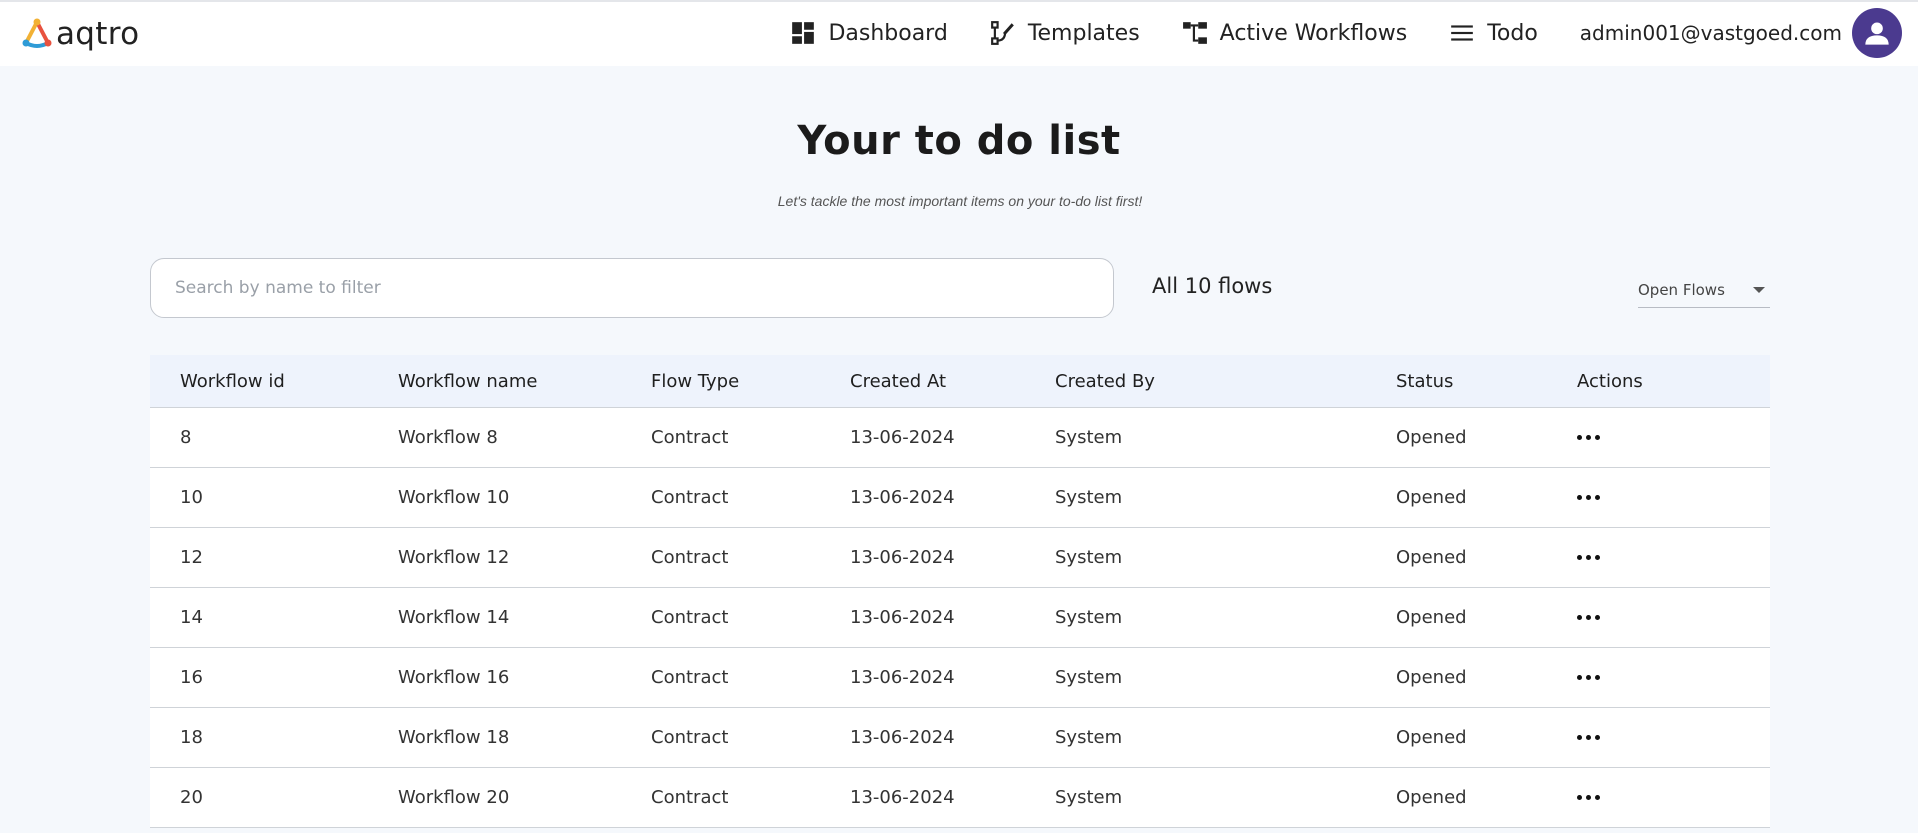 Image resolution: width=1918 pixels, height=833 pixels. I want to click on cell-workflow-name: Workflow 8, so click(448, 437).